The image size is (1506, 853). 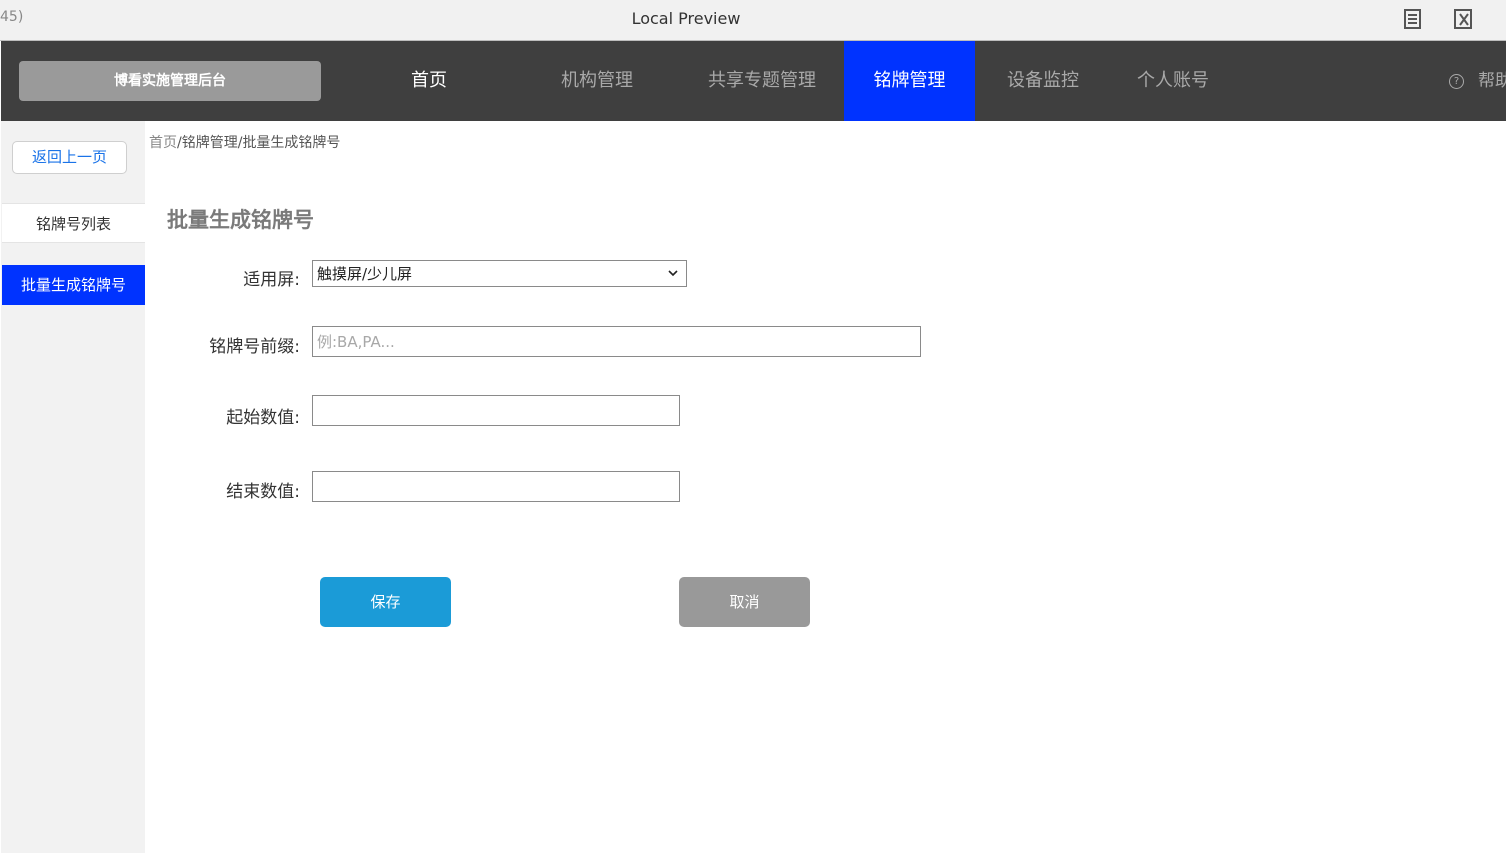 What do you see at coordinates (616, 341) in the screenshot?
I see `prefix-input` at bounding box center [616, 341].